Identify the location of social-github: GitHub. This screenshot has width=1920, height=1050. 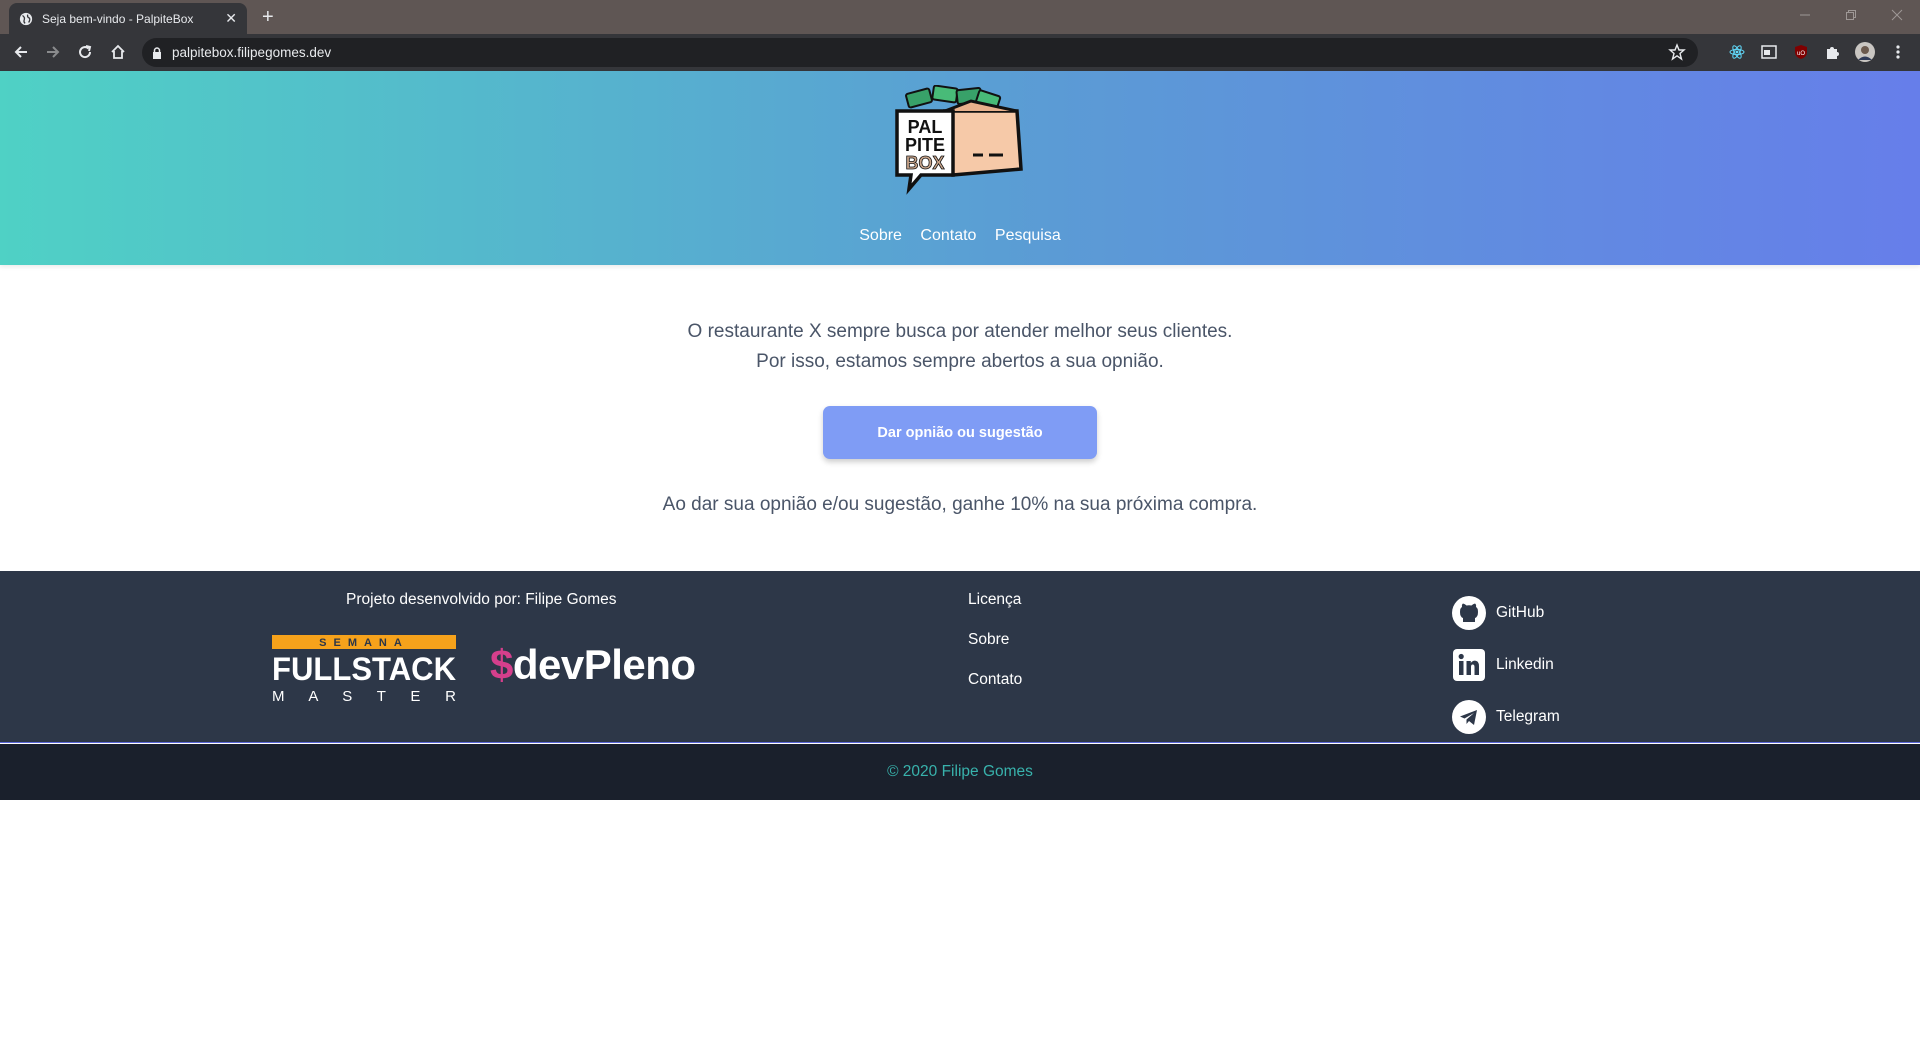
(1506, 613).